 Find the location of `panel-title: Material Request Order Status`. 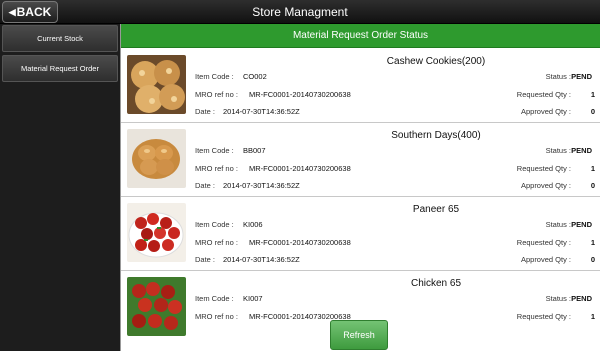

panel-title: Material Request Order Status is located at coordinates (360, 36).